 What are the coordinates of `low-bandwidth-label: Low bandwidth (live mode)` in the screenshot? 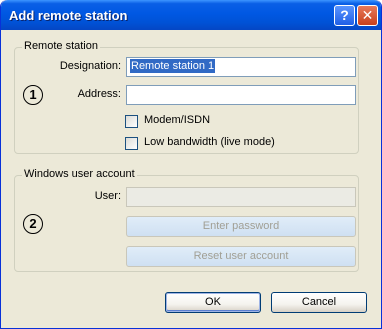 It's located at (209, 142).